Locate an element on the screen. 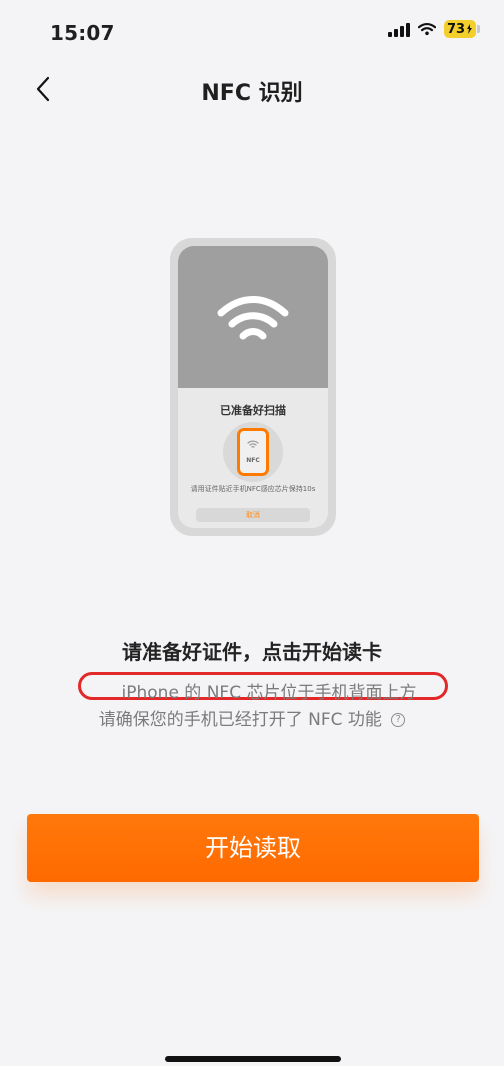 This screenshot has height=1066, width=504. screen-top-panel is located at coordinates (253, 317).